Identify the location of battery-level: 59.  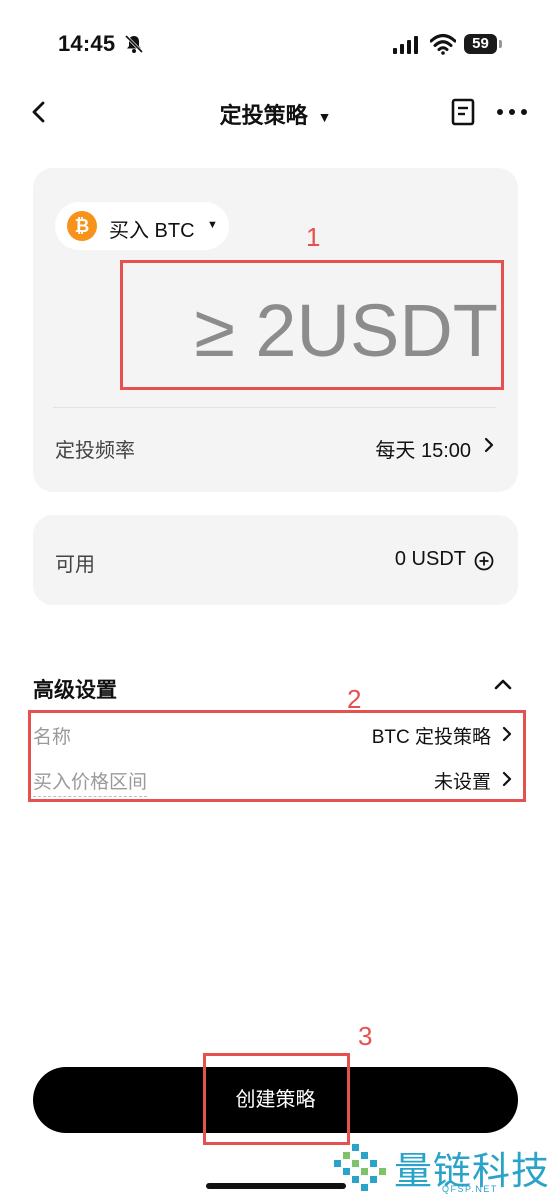
(480, 44).